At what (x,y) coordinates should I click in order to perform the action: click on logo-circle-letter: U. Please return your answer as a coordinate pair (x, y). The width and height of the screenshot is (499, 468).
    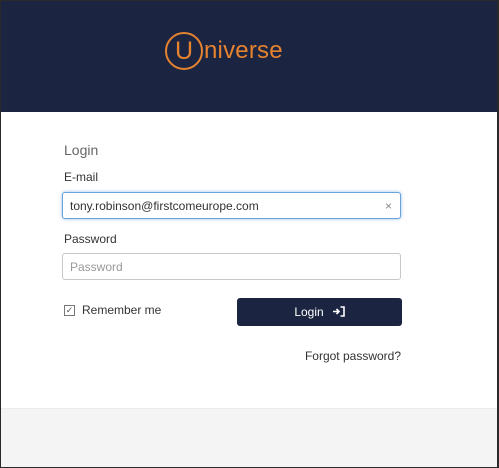
    Looking at the image, I should click on (184, 51).